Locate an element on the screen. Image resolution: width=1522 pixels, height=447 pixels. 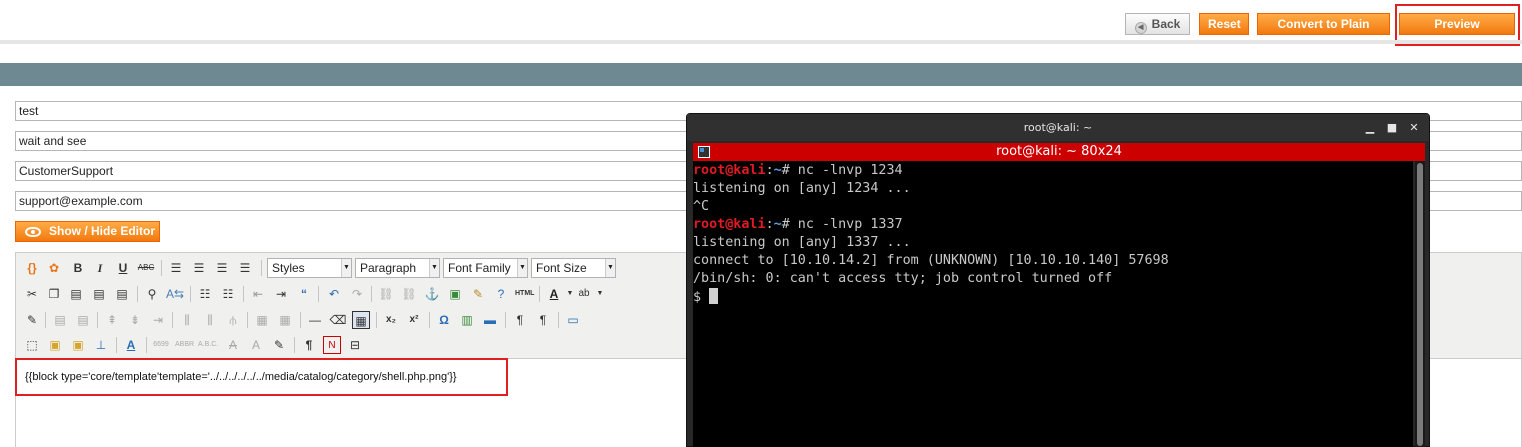
insertion-icon: A is located at coordinates (256, 345).